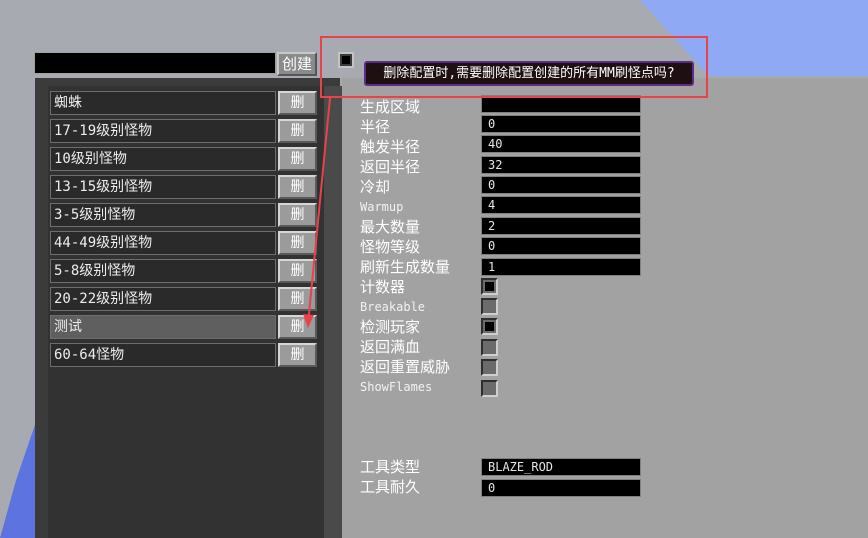  What do you see at coordinates (163, 355) in the screenshot?
I see `config-row: 60-64怪物` at bounding box center [163, 355].